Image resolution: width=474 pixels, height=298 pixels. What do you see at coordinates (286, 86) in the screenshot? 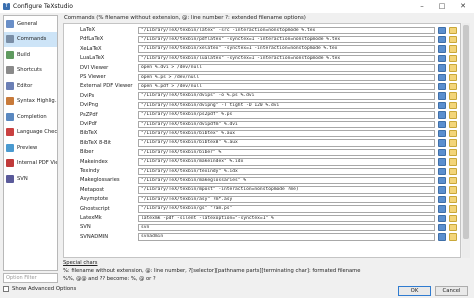
I see `command-input: open %.pdf > /dev/null` at bounding box center [286, 86].